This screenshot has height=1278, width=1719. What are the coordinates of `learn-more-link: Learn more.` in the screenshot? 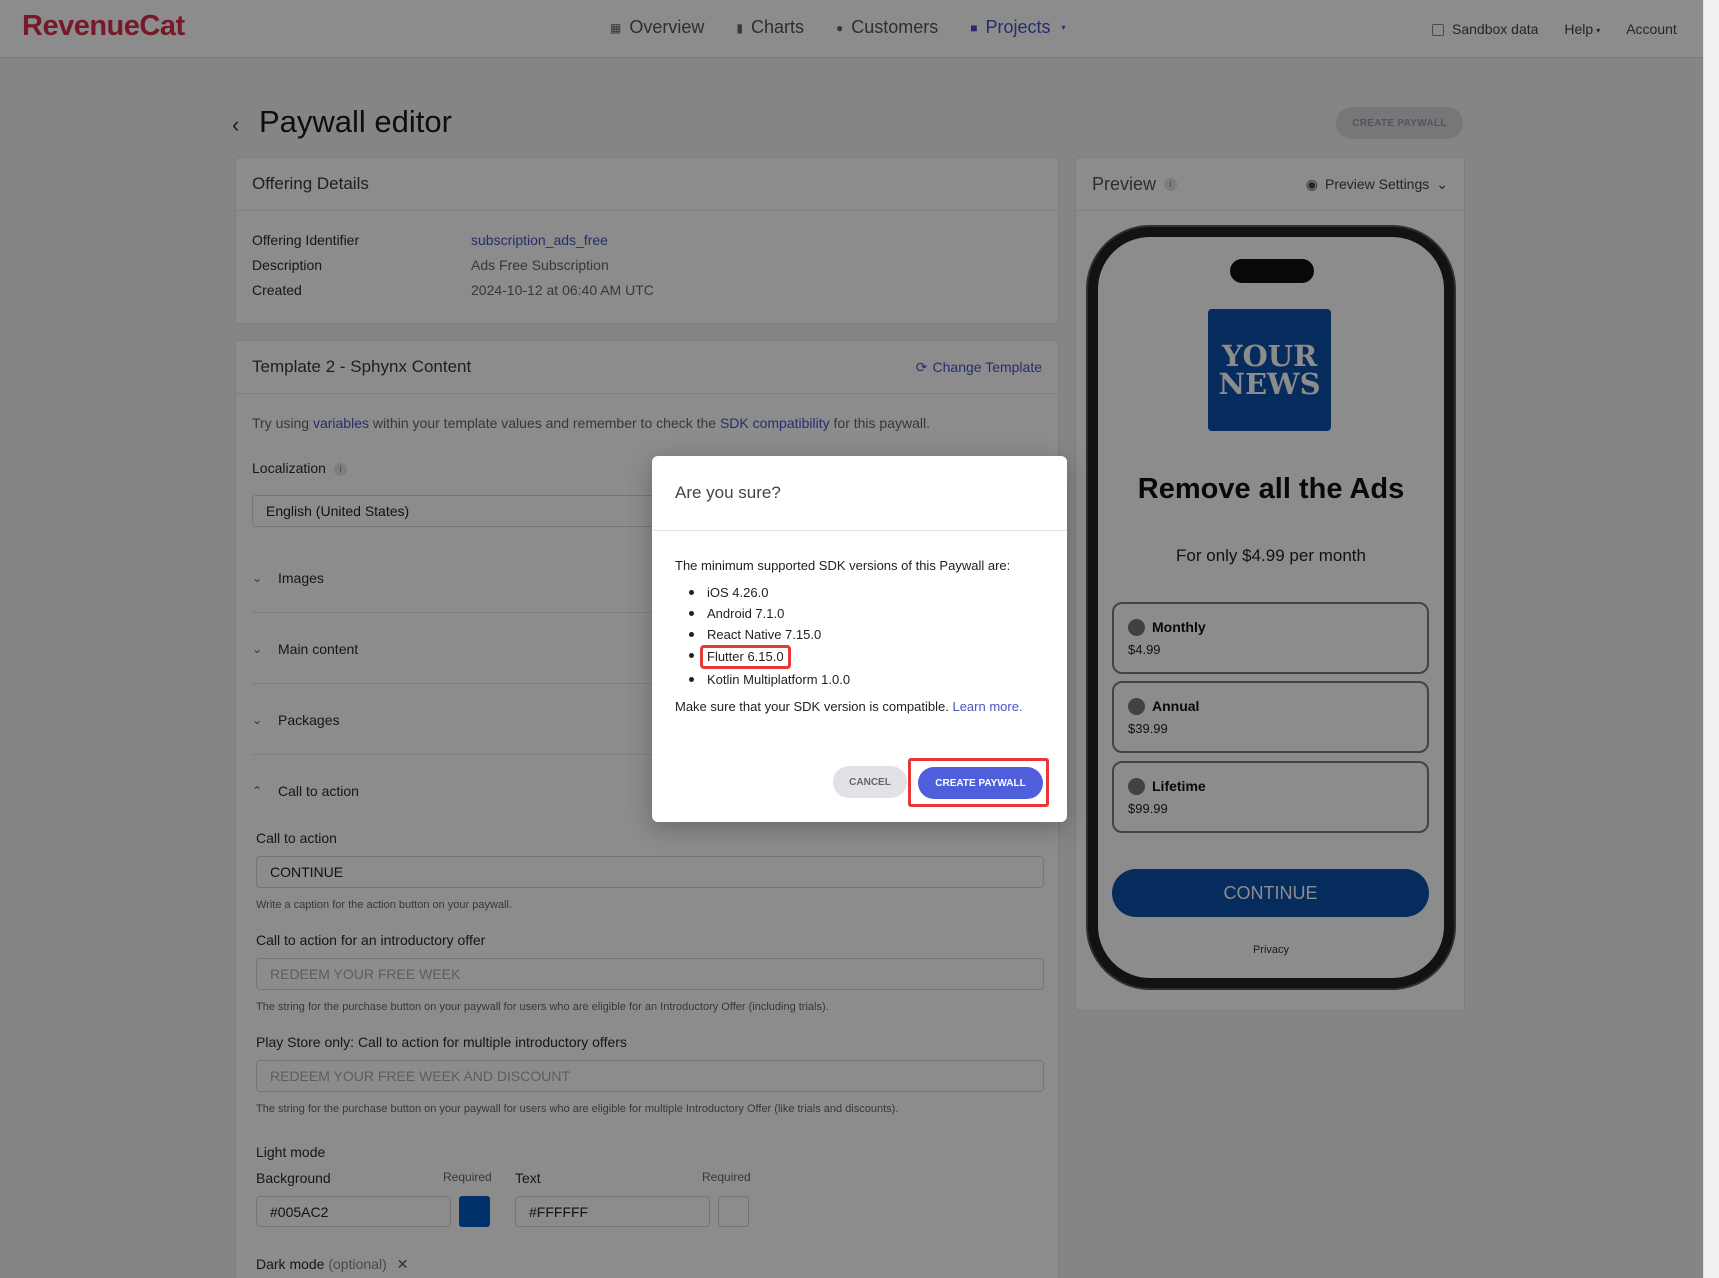 It's located at (987, 706).